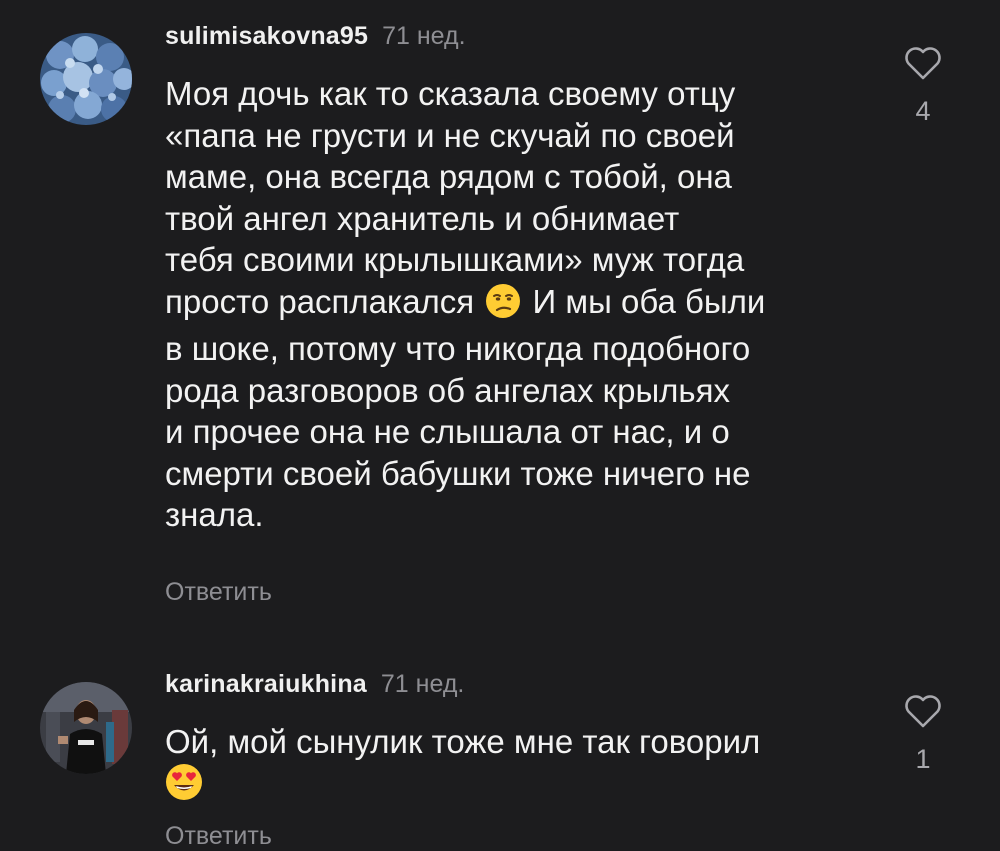 The image size is (1000, 851). I want to click on comment-header: karinakraiukhina 71 нед., so click(314, 684).